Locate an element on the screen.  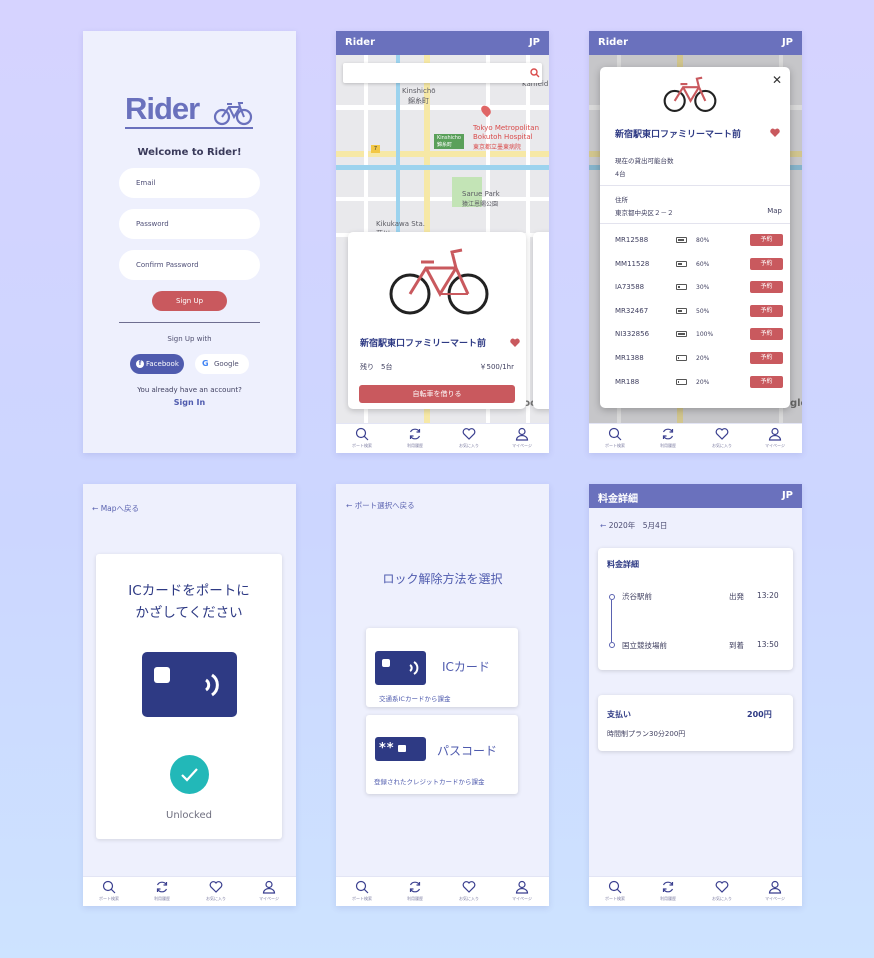
header-title: Rider is located at coordinates (360, 42).